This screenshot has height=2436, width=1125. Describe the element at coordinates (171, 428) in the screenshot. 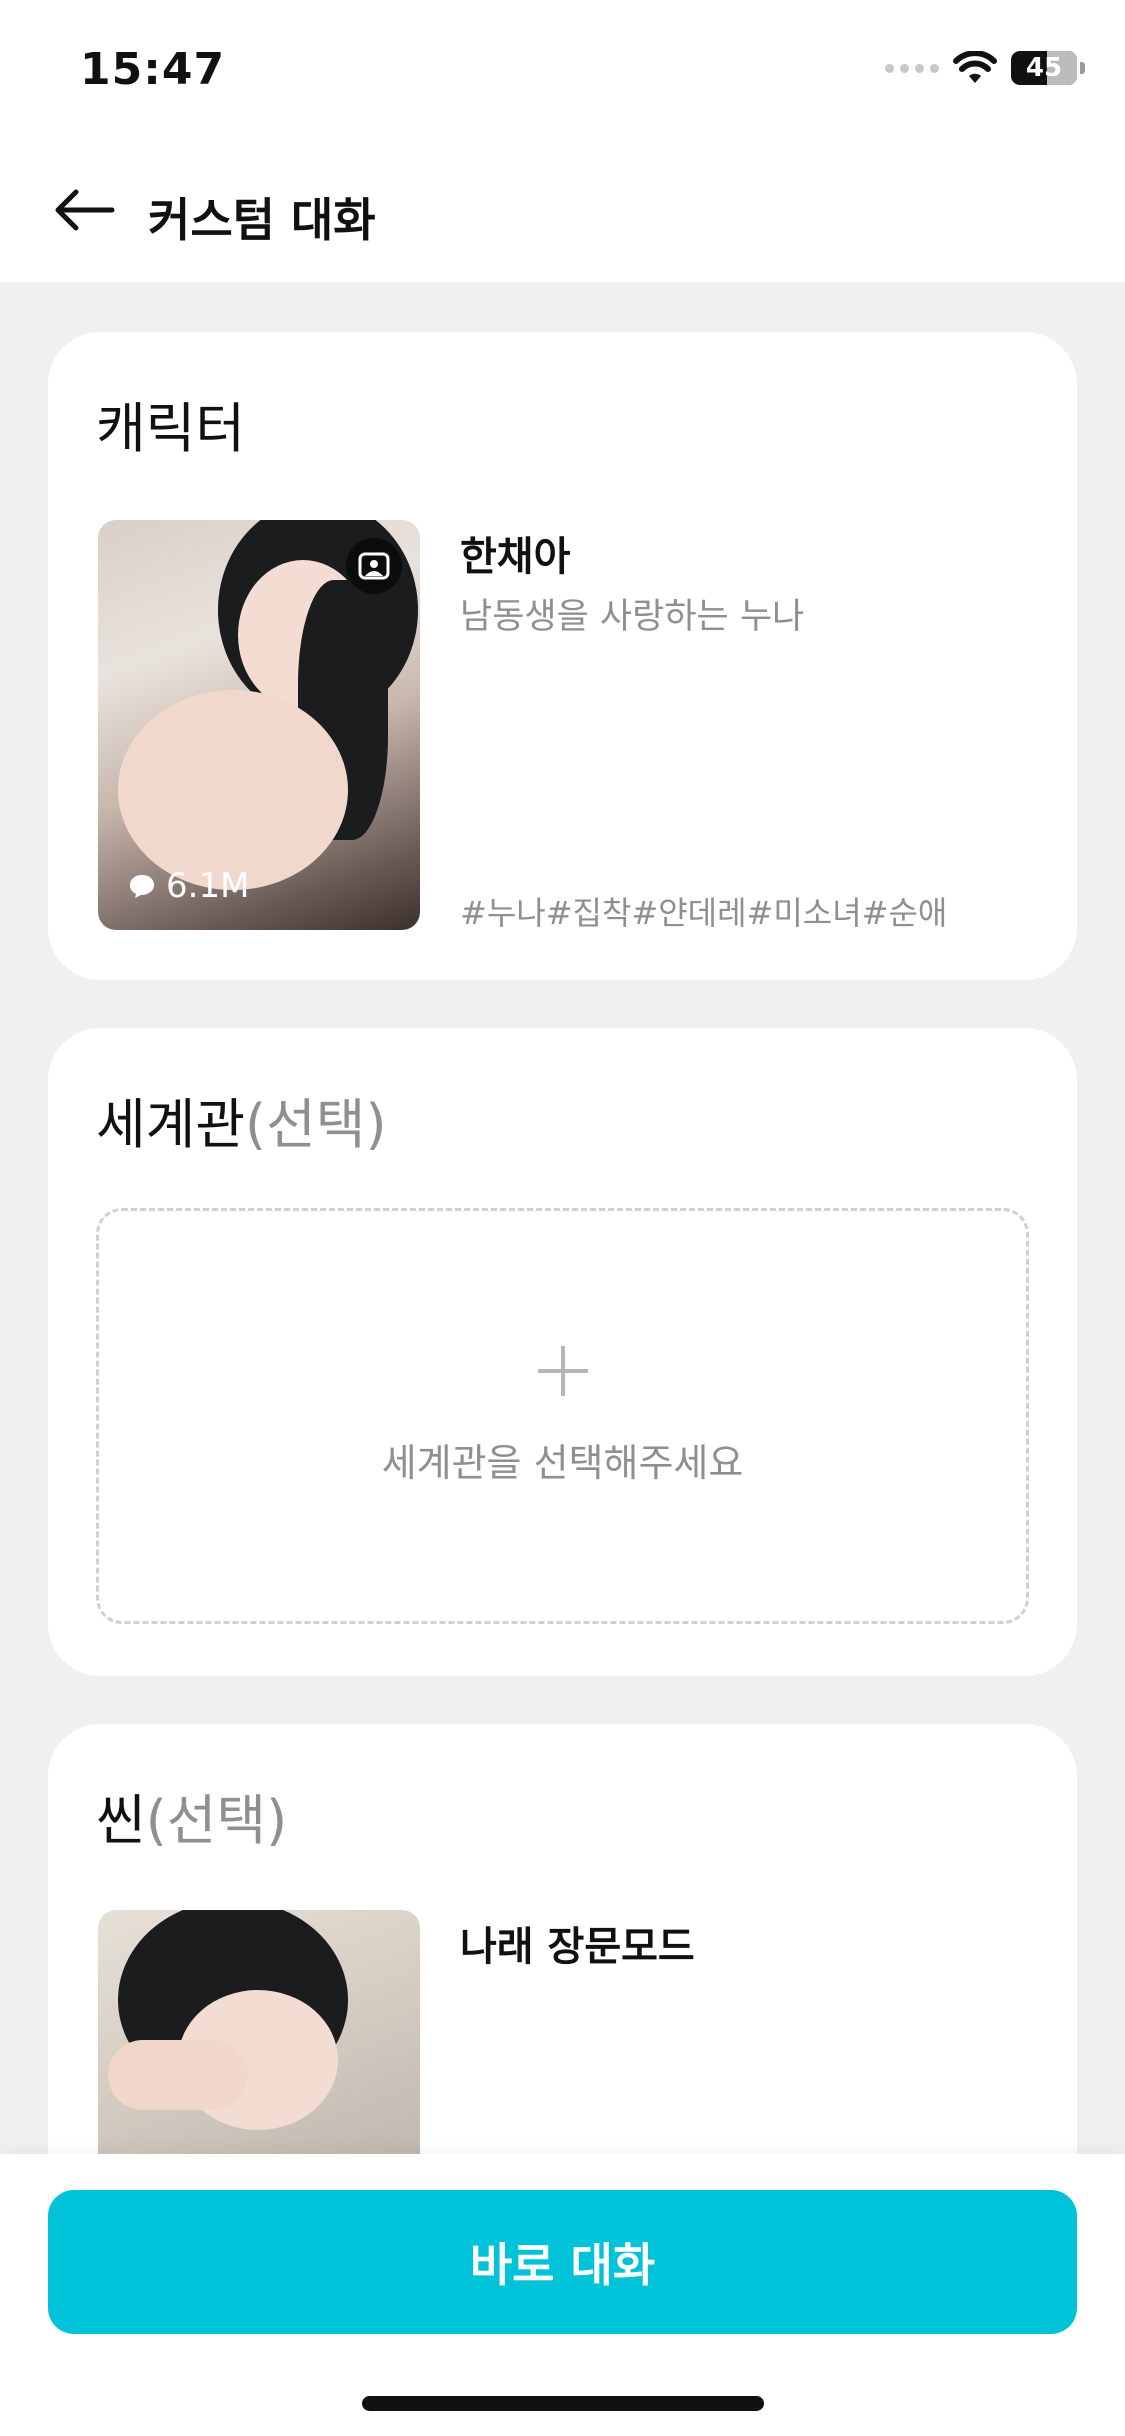

I see `character-section-title: 캐릭터` at that location.